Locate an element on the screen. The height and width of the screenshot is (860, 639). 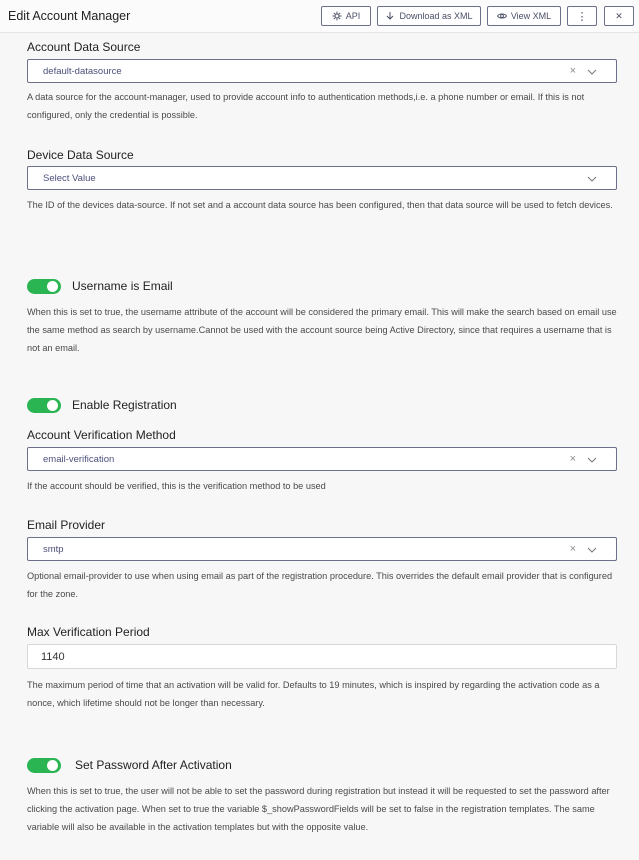
account-verification-method-value: email-verification is located at coordinates (79, 459).